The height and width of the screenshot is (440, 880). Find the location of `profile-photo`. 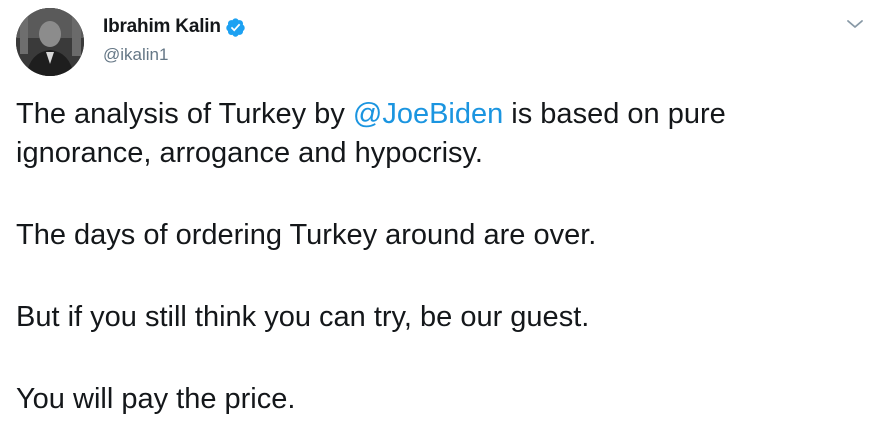

profile-photo is located at coordinates (50, 42).